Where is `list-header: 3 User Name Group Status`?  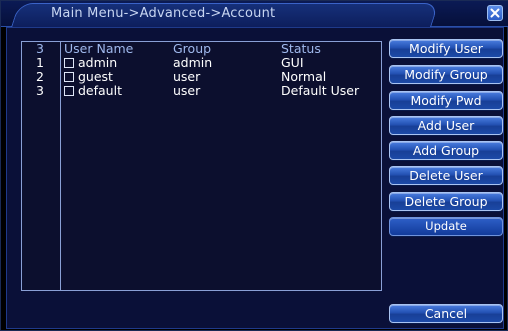
list-header: 3 User Name Group Status is located at coordinates (201, 49).